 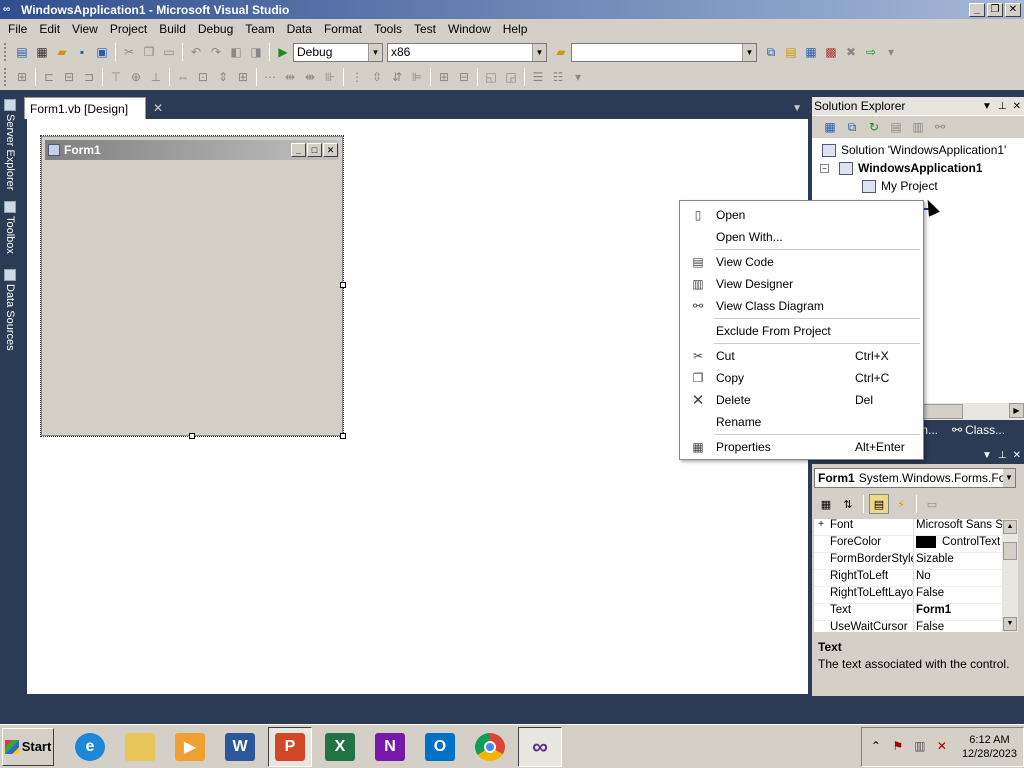 What do you see at coordinates (299, 29) in the screenshot?
I see `menu-data: Data` at bounding box center [299, 29].